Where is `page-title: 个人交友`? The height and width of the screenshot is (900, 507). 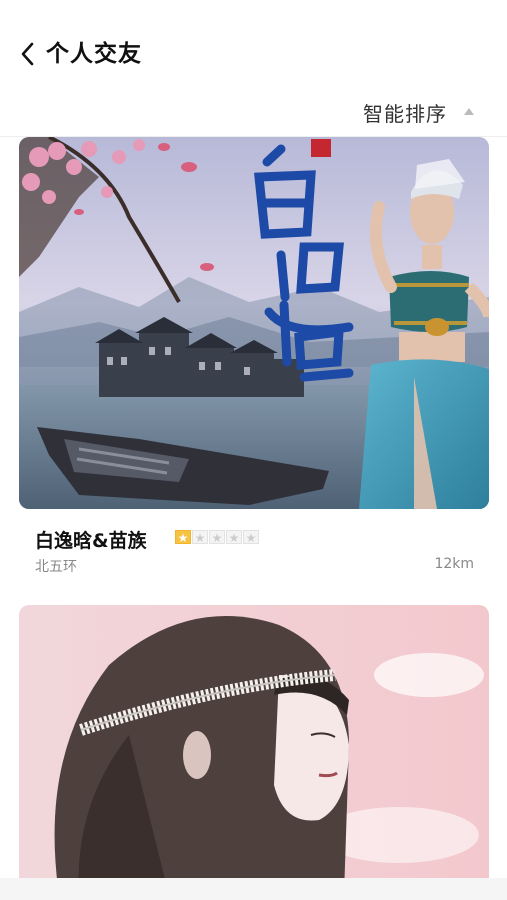 page-title: 个人交友 is located at coordinates (94, 54).